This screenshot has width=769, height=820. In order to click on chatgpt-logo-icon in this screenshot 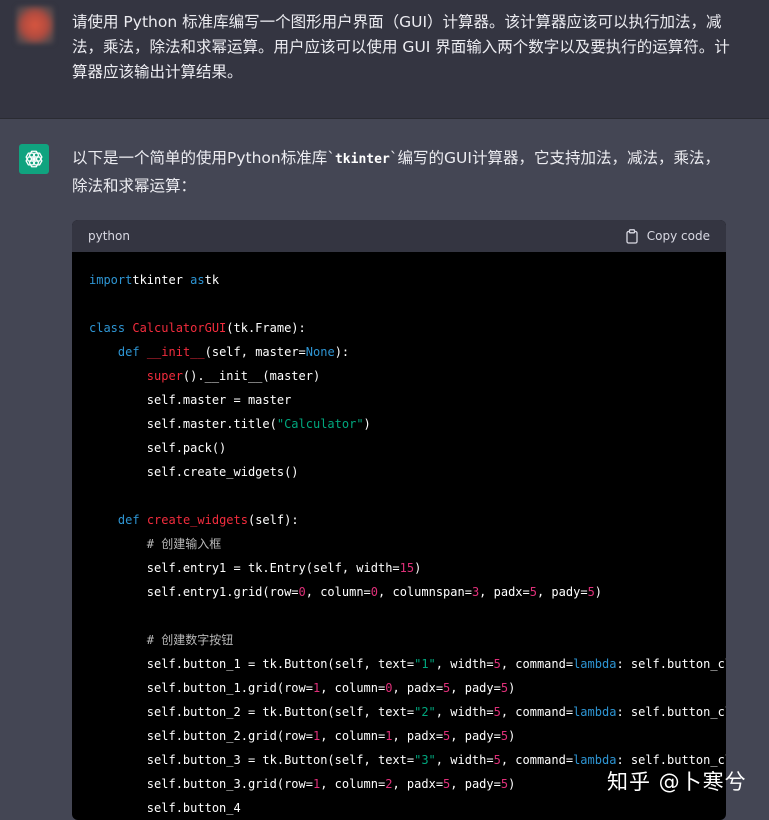, I will do `click(34, 159)`.